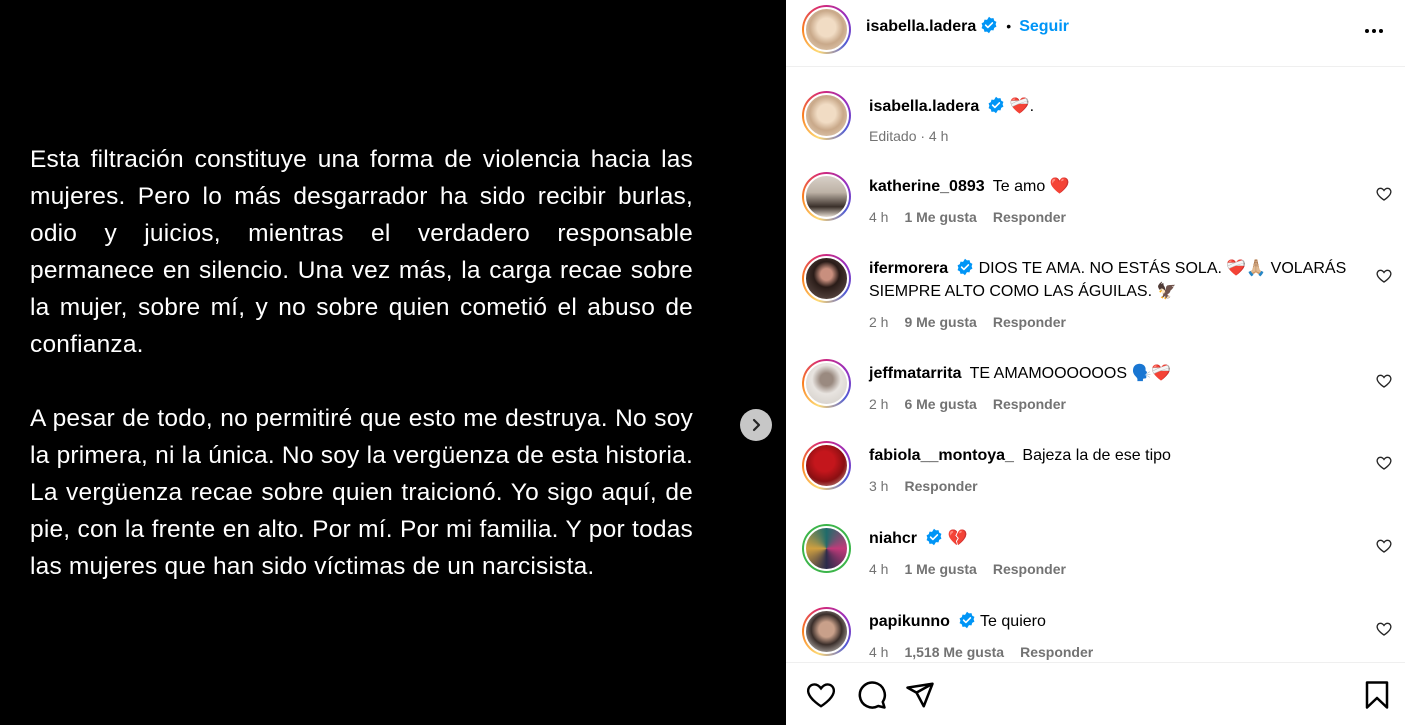 The width and height of the screenshot is (1405, 725). Describe the element at coordinates (826, 29) in the screenshot. I see `author-avatar` at that location.